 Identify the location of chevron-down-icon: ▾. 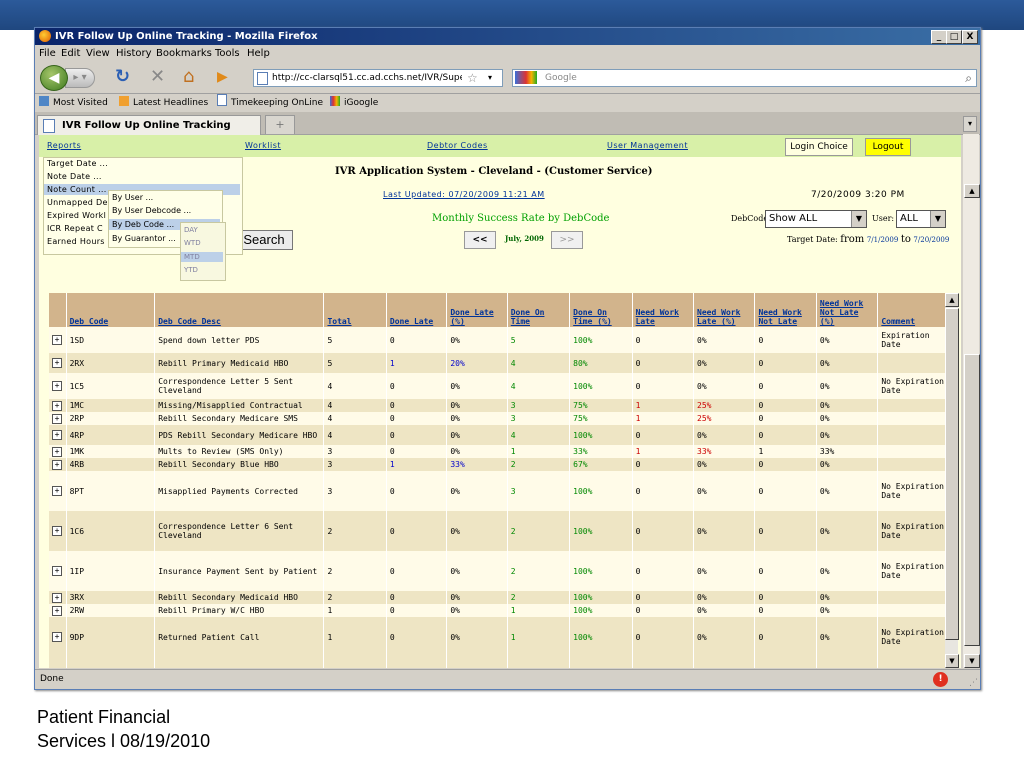
(490, 78).